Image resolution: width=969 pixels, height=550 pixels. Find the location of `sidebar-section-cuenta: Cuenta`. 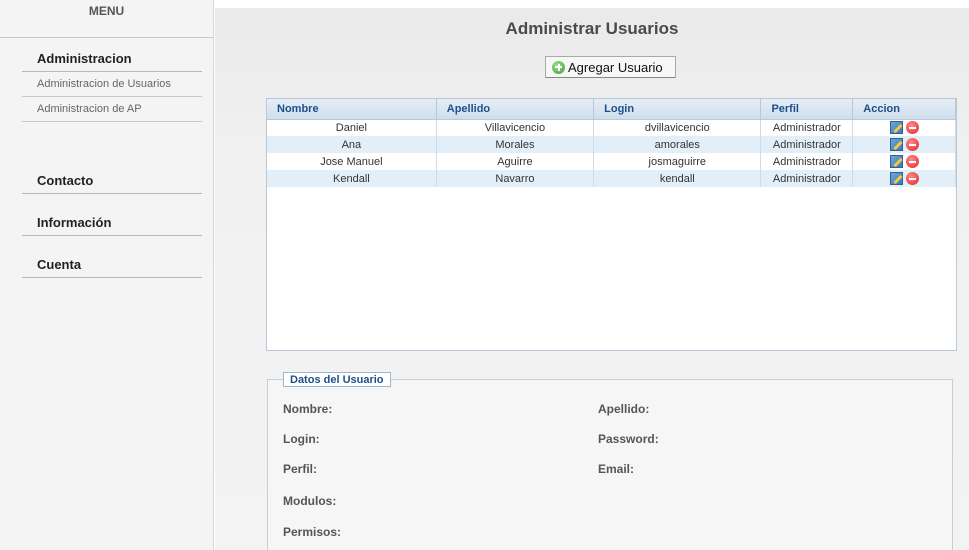

sidebar-section-cuenta: Cuenta is located at coordinates (112, 265).